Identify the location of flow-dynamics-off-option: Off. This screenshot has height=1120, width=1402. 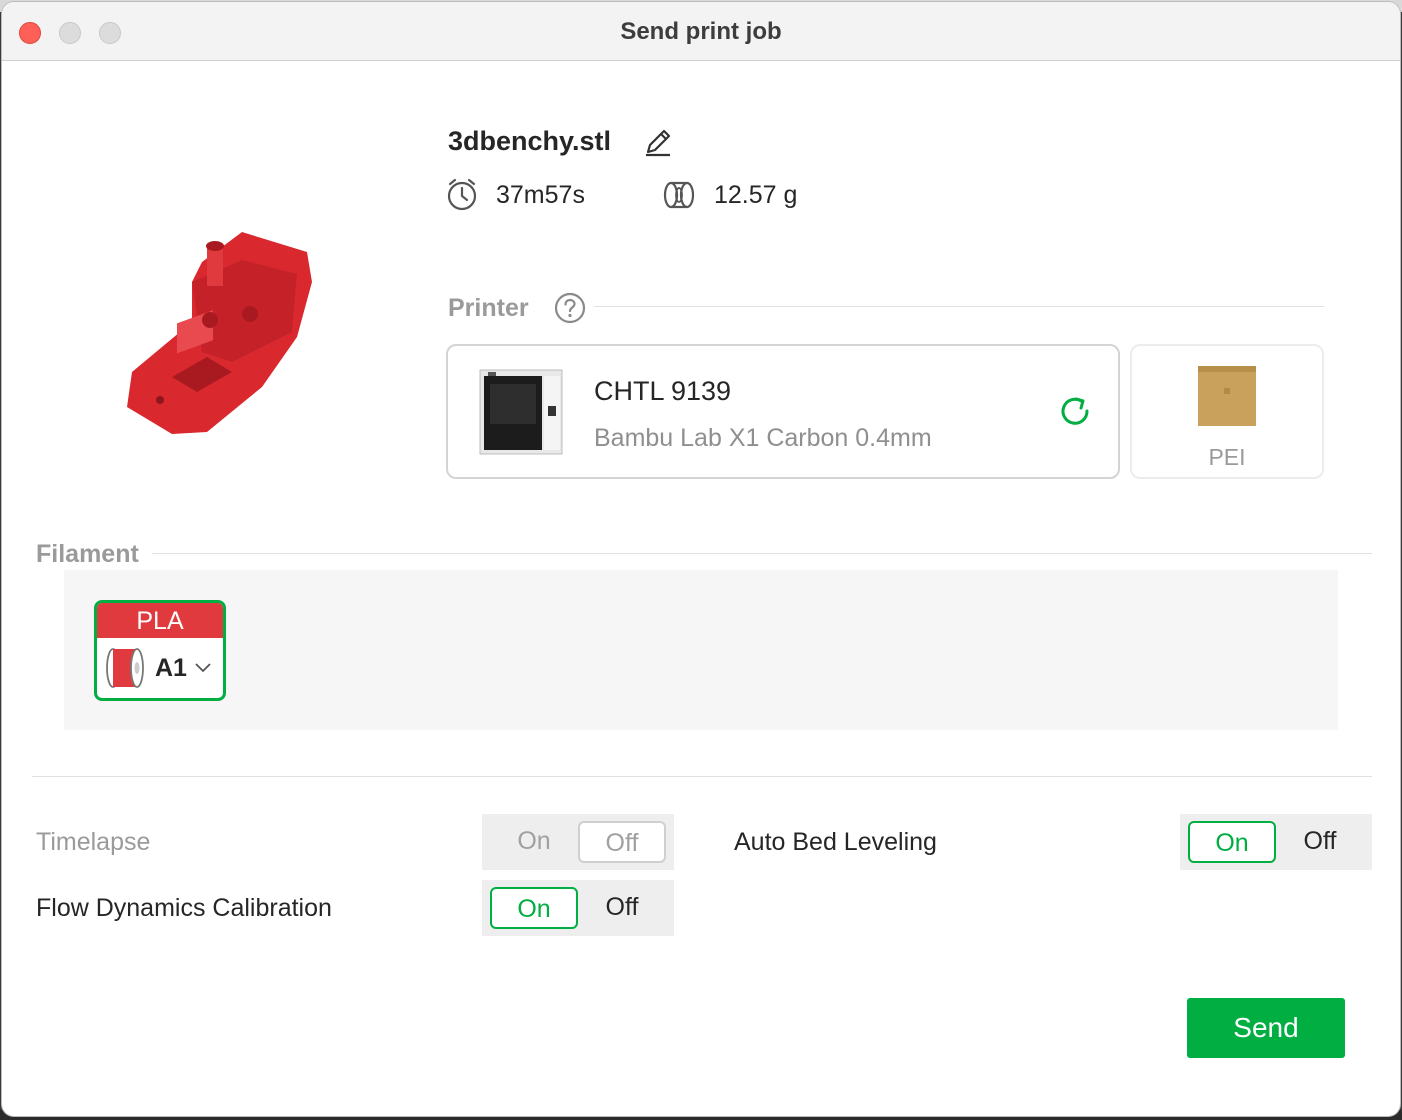
(622, 908).